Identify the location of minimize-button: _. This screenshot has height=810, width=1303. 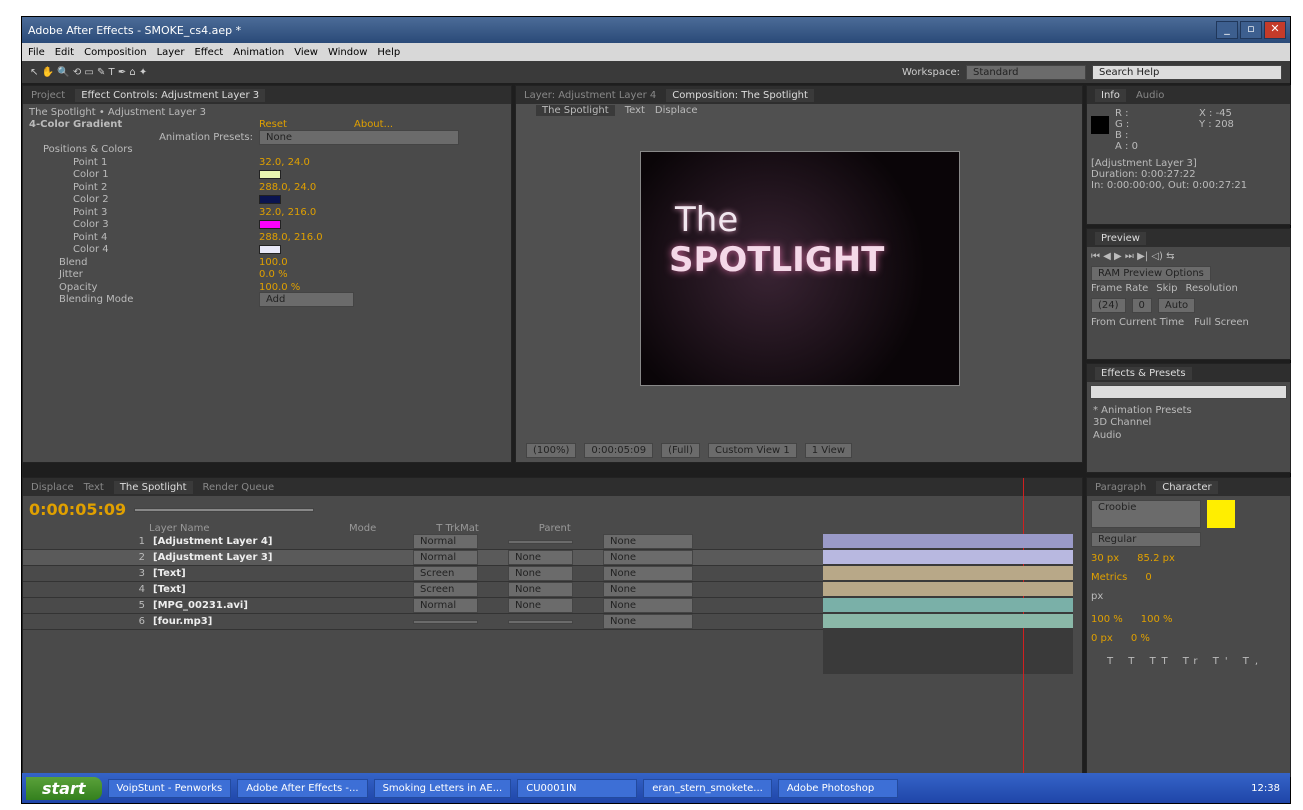
(1227, 30).